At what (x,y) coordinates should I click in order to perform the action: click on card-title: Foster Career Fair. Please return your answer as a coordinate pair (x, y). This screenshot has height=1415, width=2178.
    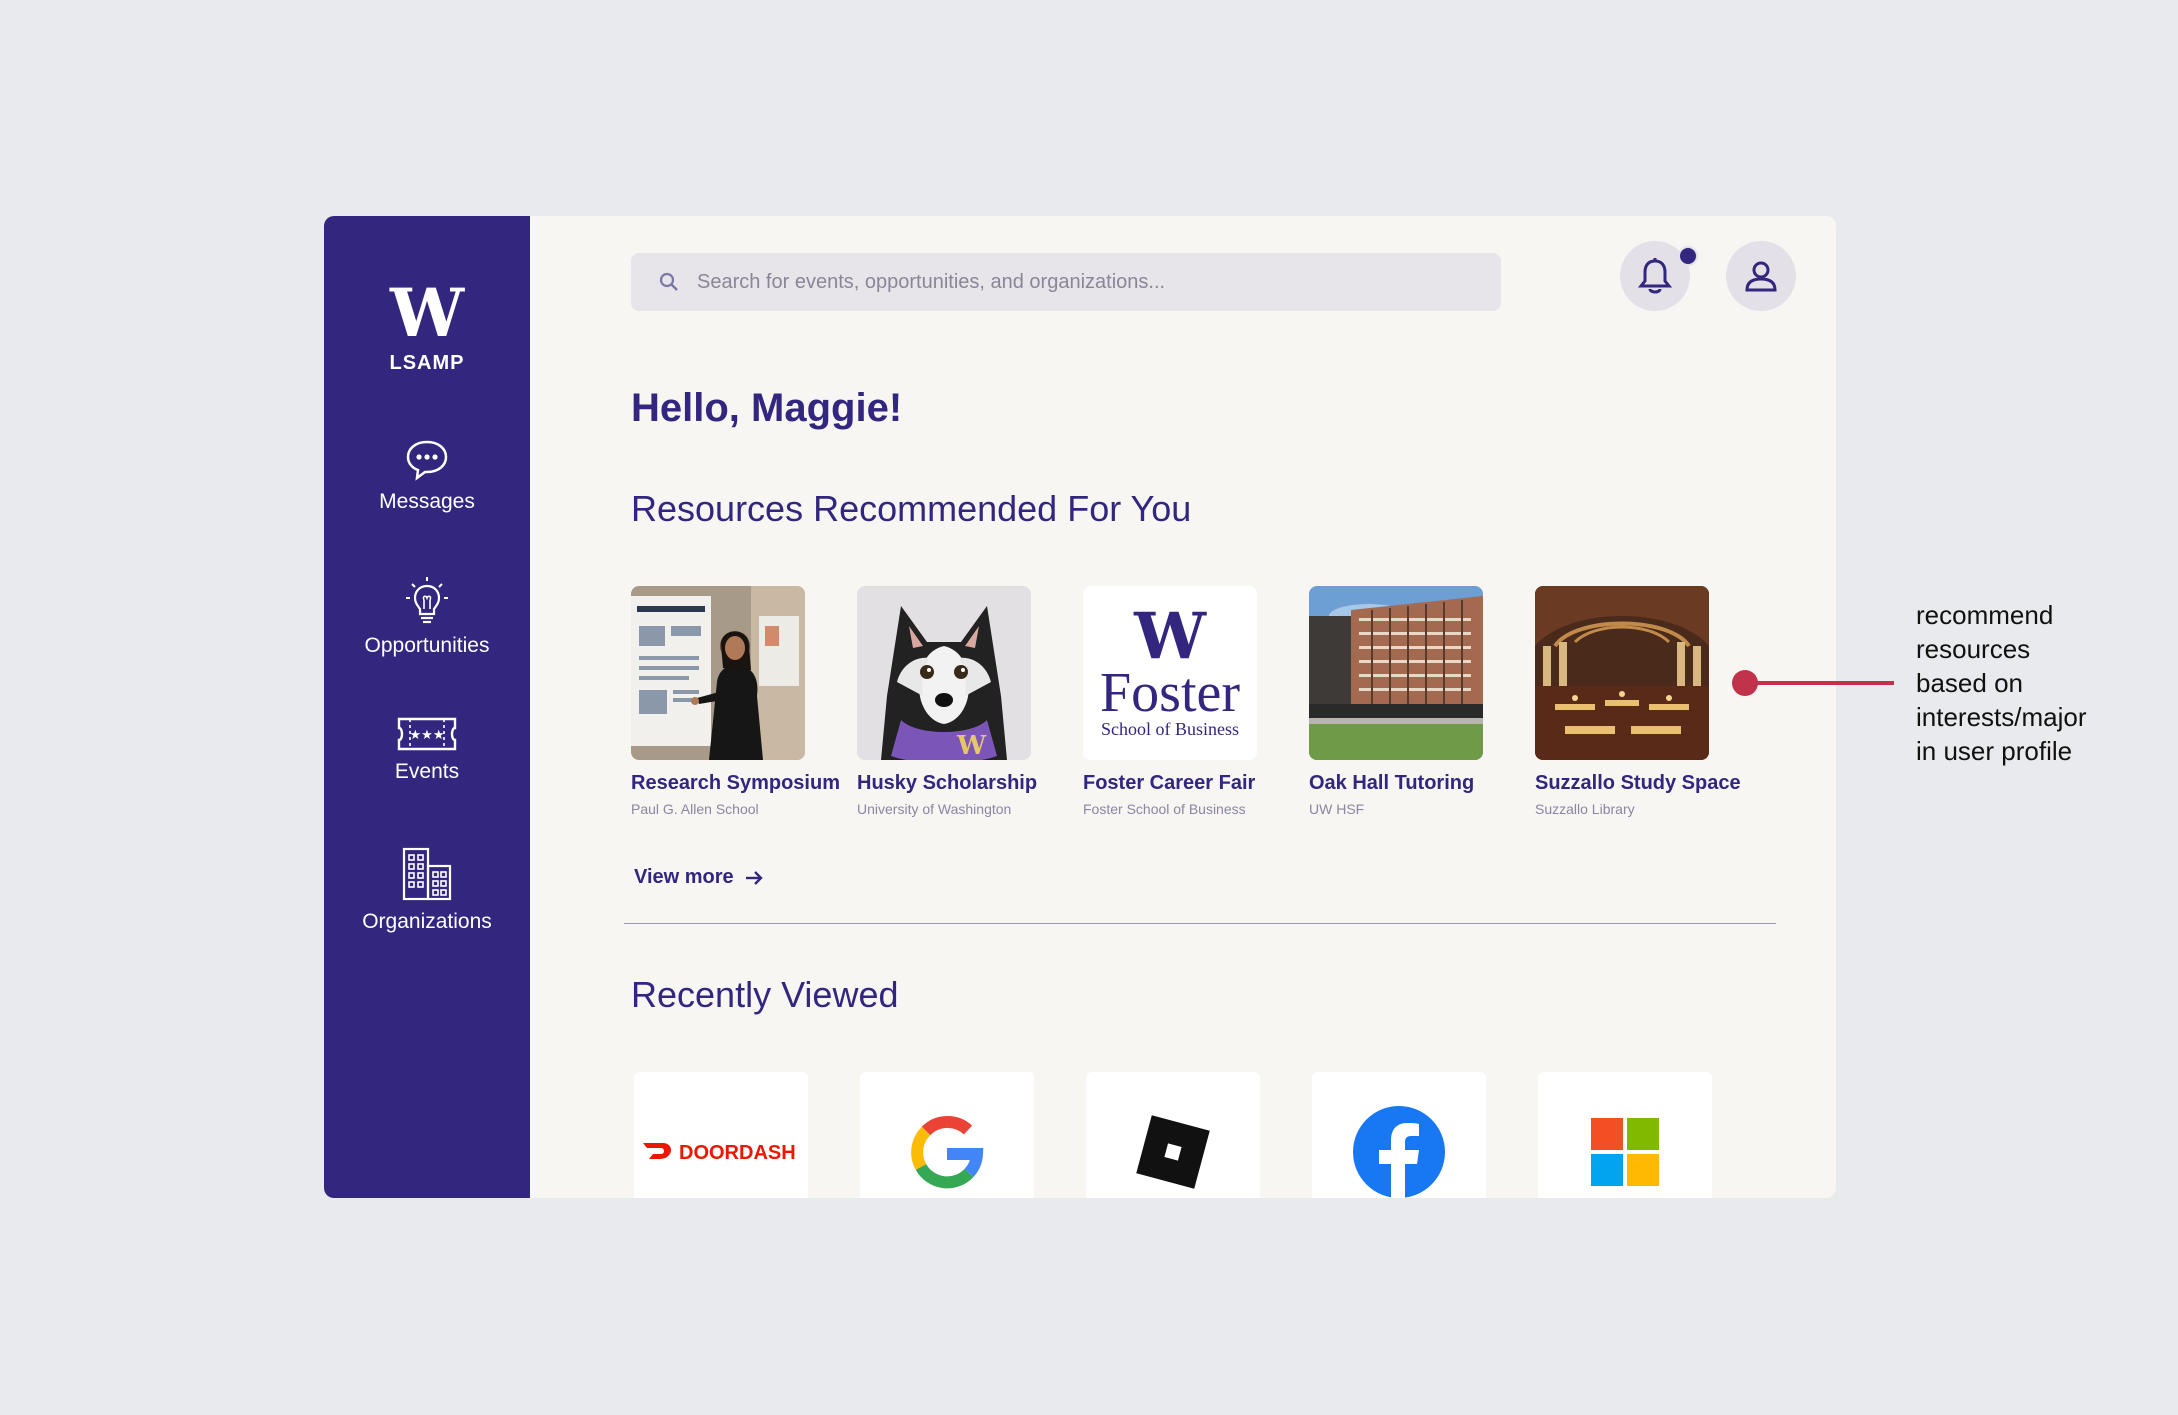
    Looking at the image, I should click on (1169, 783).